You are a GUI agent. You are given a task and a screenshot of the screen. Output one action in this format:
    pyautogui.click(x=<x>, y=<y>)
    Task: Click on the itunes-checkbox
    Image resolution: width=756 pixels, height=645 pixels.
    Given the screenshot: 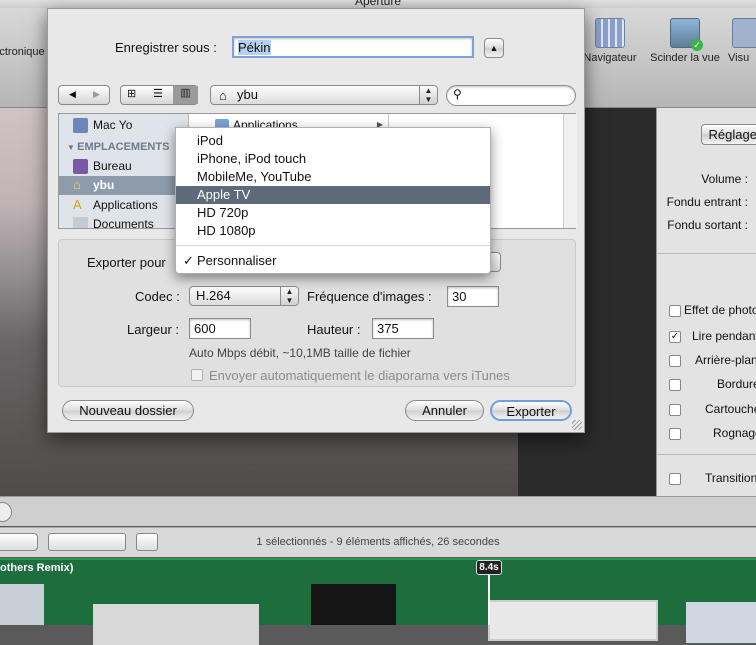 What is the action you would take?
    pyautogui.click(x=197, y=375)
    